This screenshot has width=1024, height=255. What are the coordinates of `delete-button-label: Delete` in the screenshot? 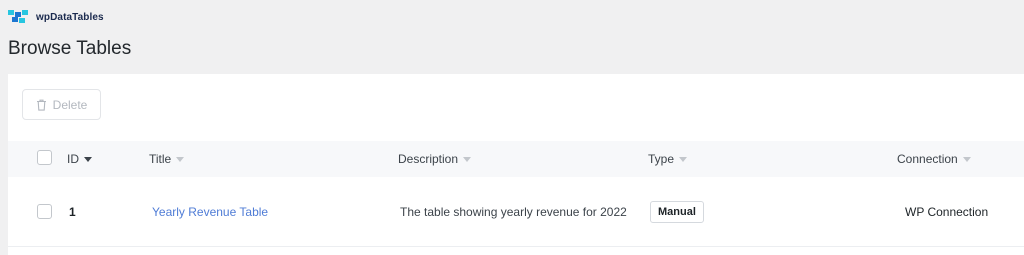 It's located at (70, 104).